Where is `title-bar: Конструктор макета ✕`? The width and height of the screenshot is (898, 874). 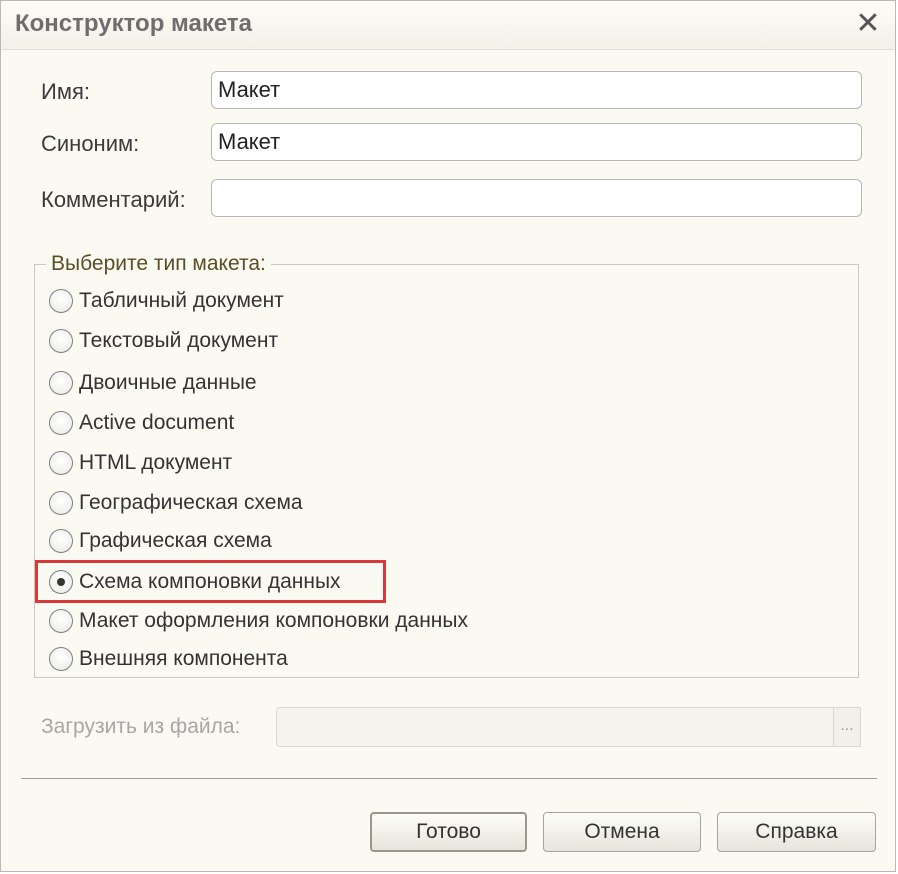 title-bar: Конструктор макета ✕ is located at coordinates (448, 25).